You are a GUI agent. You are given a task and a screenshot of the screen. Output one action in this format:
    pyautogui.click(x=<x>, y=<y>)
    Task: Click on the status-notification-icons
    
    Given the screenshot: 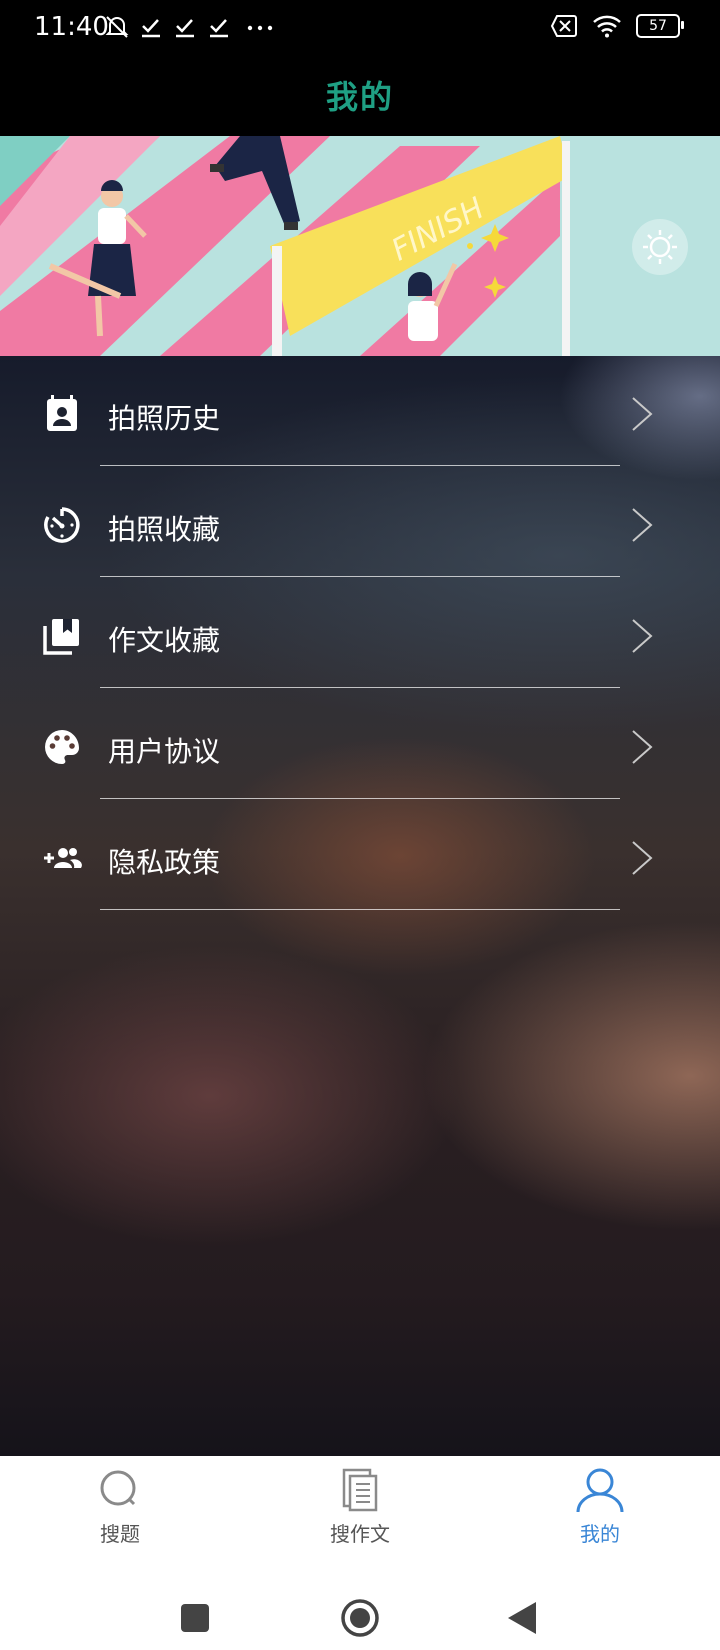 What is the action you would take?
    pyautogui.click(x=192, y=27)
    